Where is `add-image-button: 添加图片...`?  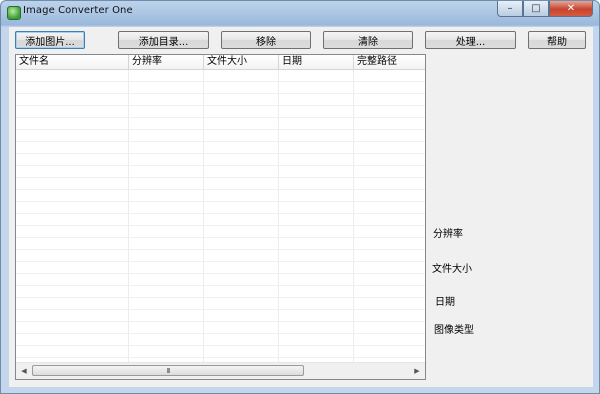 add-image-button: 添加图片... is located at coordinates (50, 40).